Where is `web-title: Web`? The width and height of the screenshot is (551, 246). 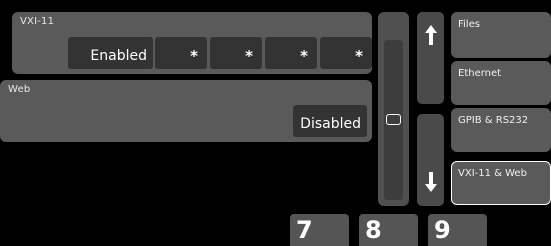
web-title: Web is located at coordinates (19, 89).